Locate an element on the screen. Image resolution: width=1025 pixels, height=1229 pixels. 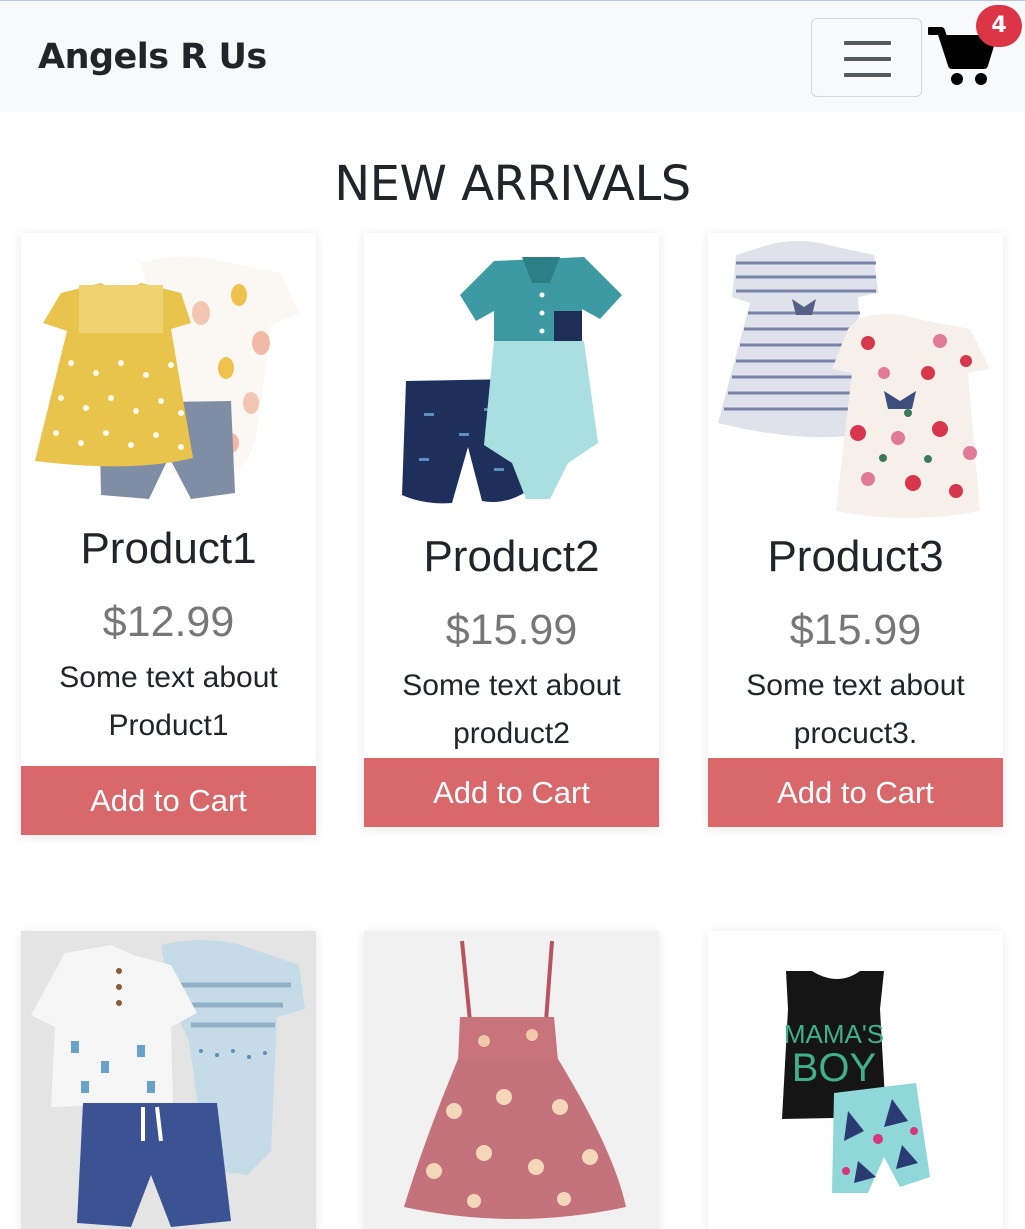
navbar: Angels R Us 4 is located at coordinates (512, 56).